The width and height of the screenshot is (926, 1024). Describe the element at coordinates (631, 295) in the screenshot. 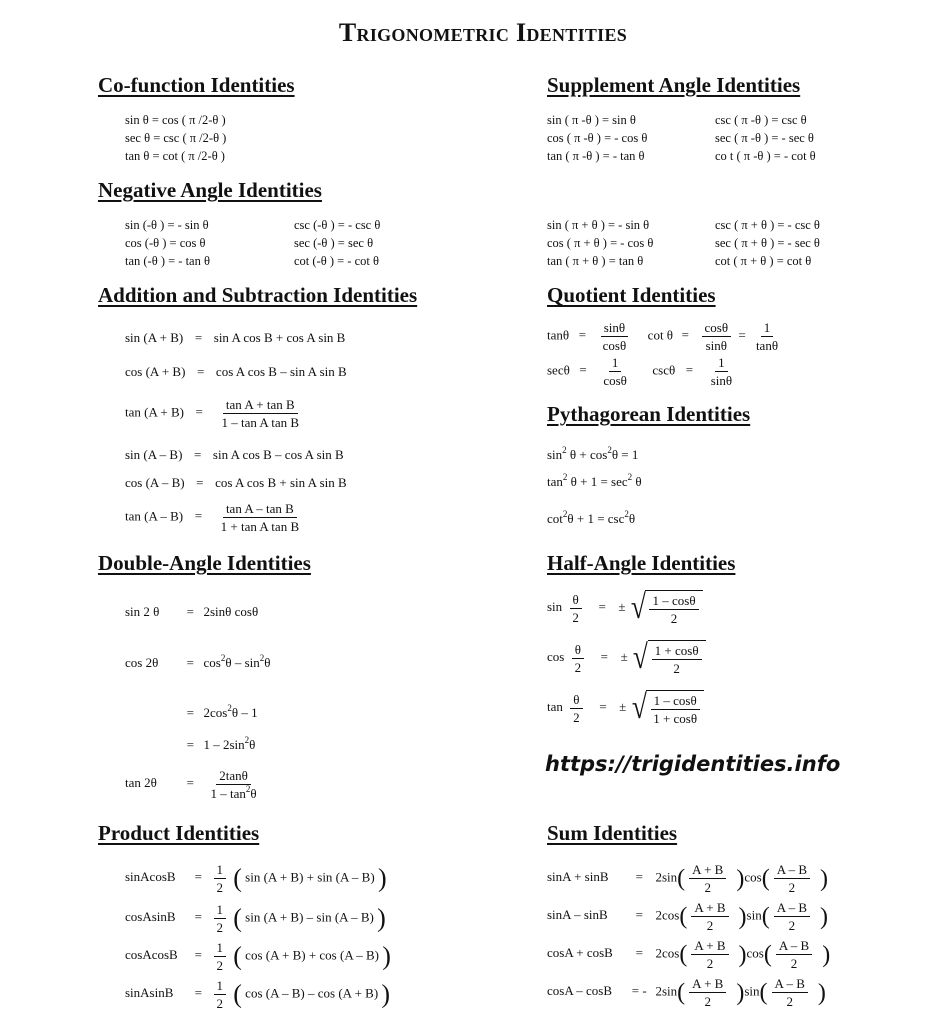

I see `quotient-heading: Quotient Identities` at that location.